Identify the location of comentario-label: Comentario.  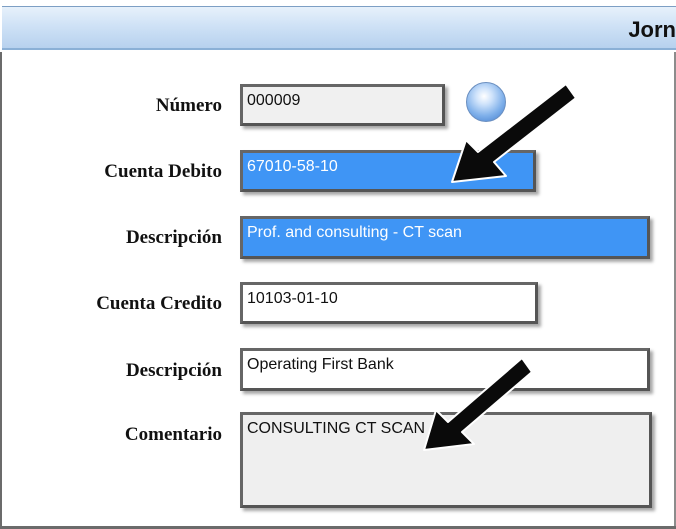
(173, 434).